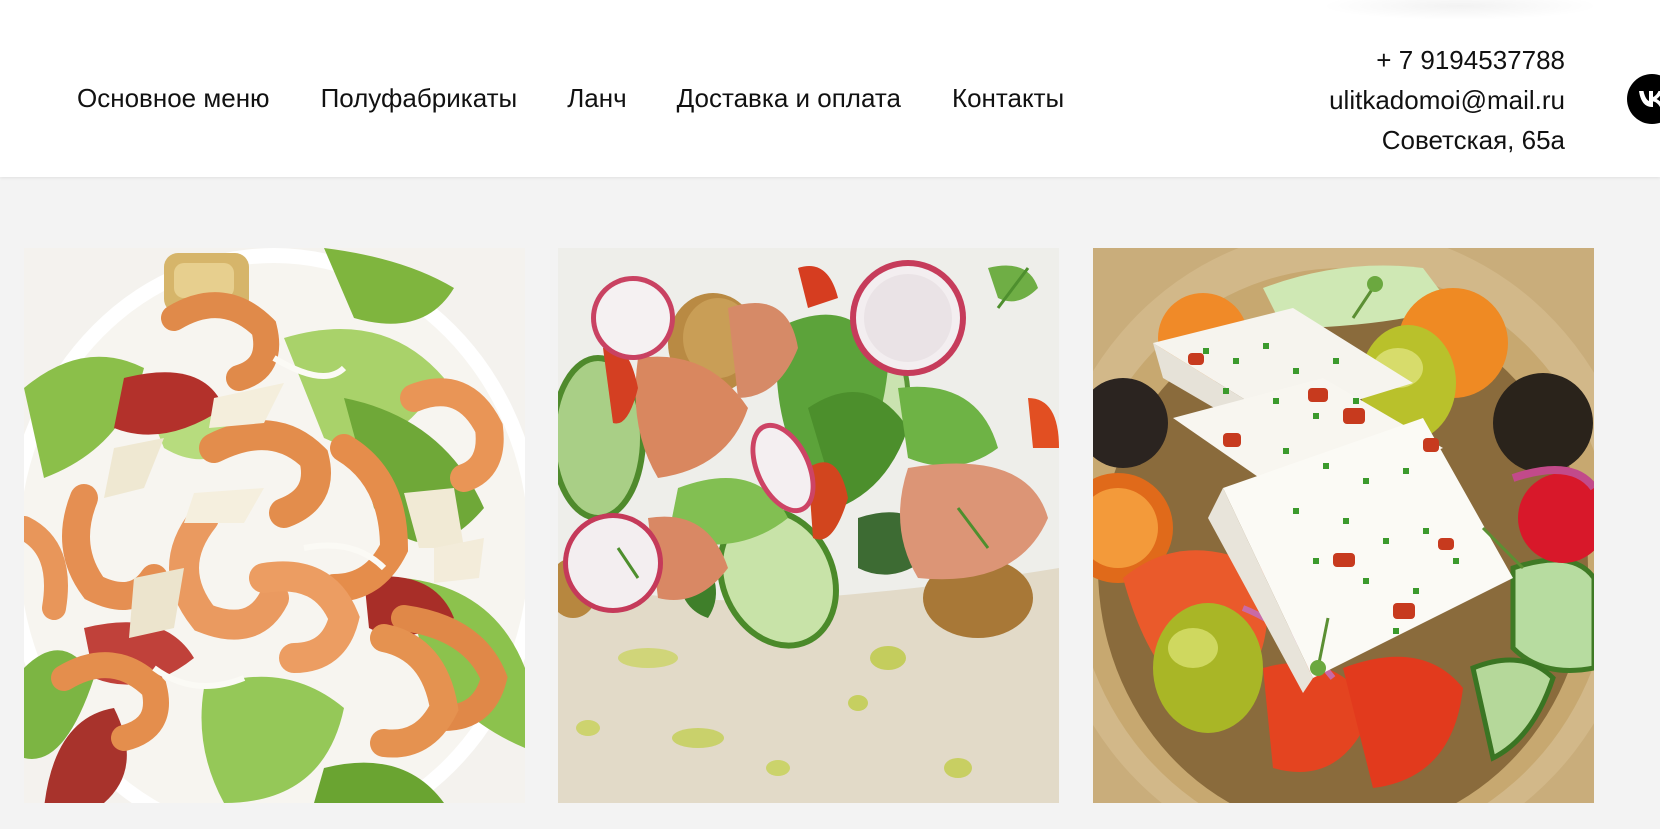  What do you see at coordinates (1649, 99) in the screenshot?
I see `vk-icon` at bounding box center [1649, 99].